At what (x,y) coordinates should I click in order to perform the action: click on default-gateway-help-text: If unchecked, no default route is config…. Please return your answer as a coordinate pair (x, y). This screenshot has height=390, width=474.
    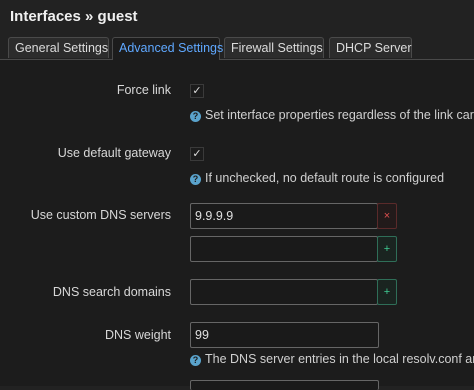
    Looking at the image, I should click on (325, 178).